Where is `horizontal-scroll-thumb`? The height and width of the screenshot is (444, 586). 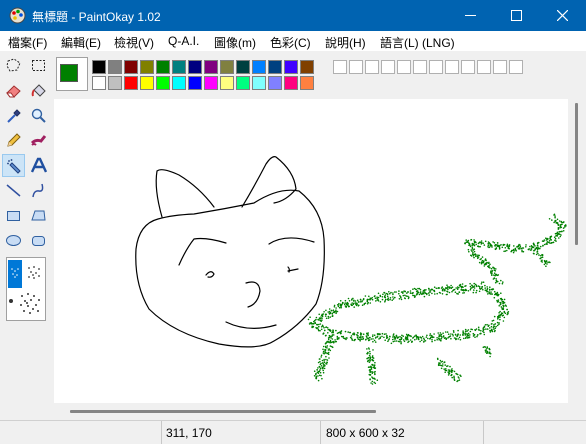
horizontal-scroll-thumb is located at coordinates (223, 411).